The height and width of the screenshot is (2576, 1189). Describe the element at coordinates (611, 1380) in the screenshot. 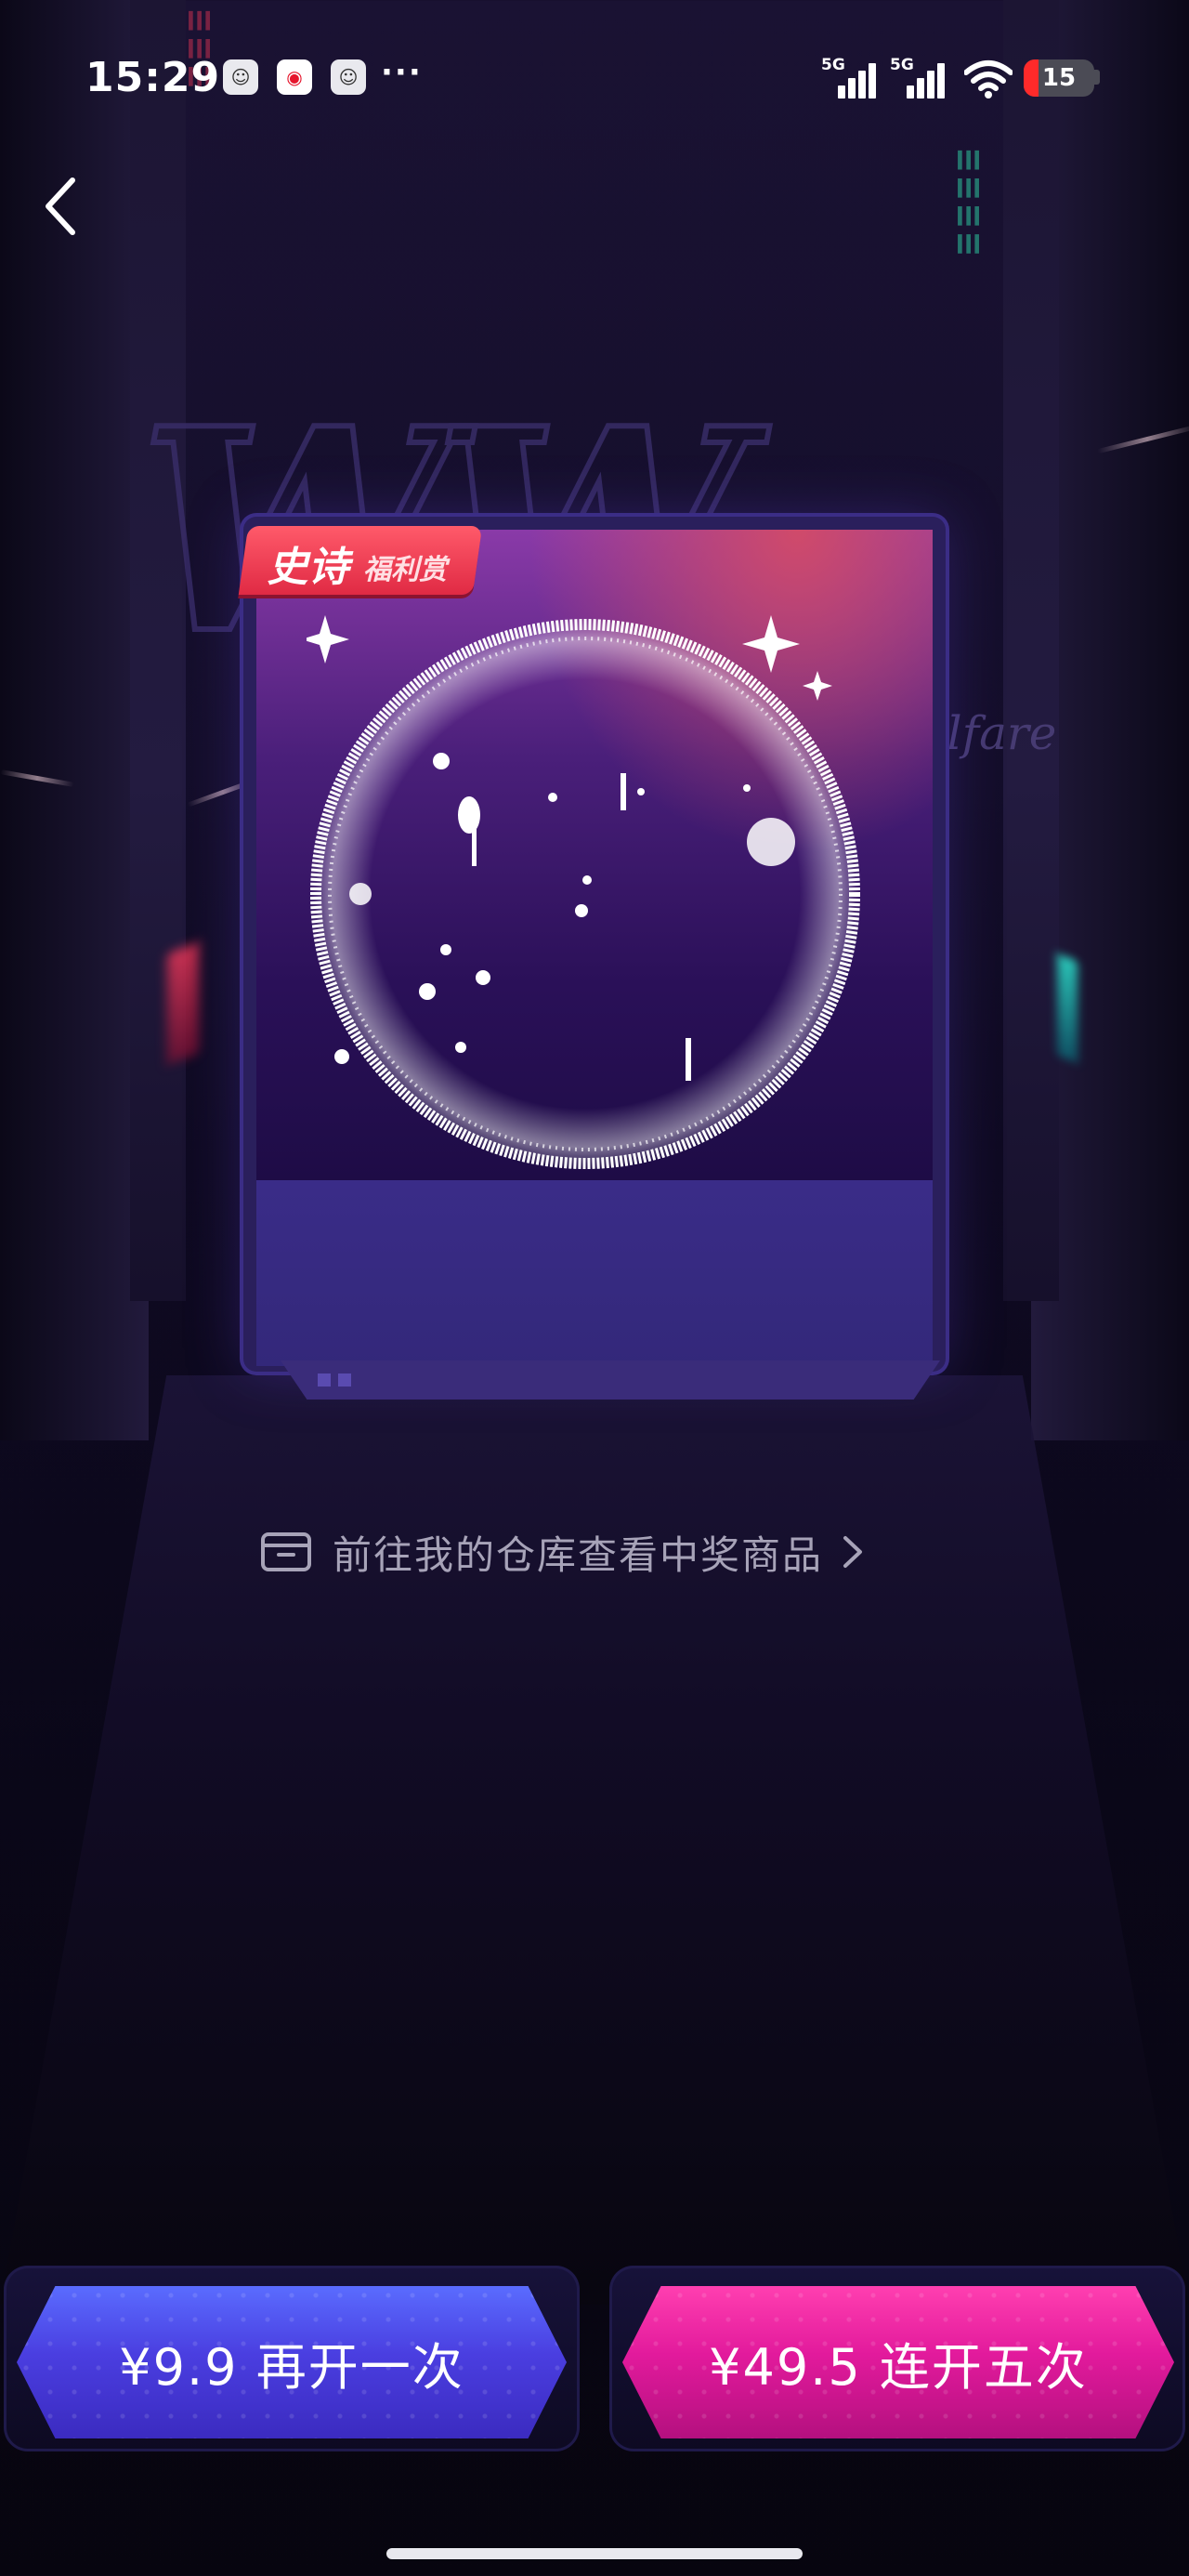

I see `card-base` at that location.